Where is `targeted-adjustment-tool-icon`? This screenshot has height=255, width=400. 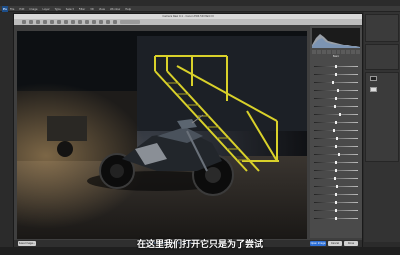 targeted-adjustment-tool-icon is located at coordinates (52, 22).